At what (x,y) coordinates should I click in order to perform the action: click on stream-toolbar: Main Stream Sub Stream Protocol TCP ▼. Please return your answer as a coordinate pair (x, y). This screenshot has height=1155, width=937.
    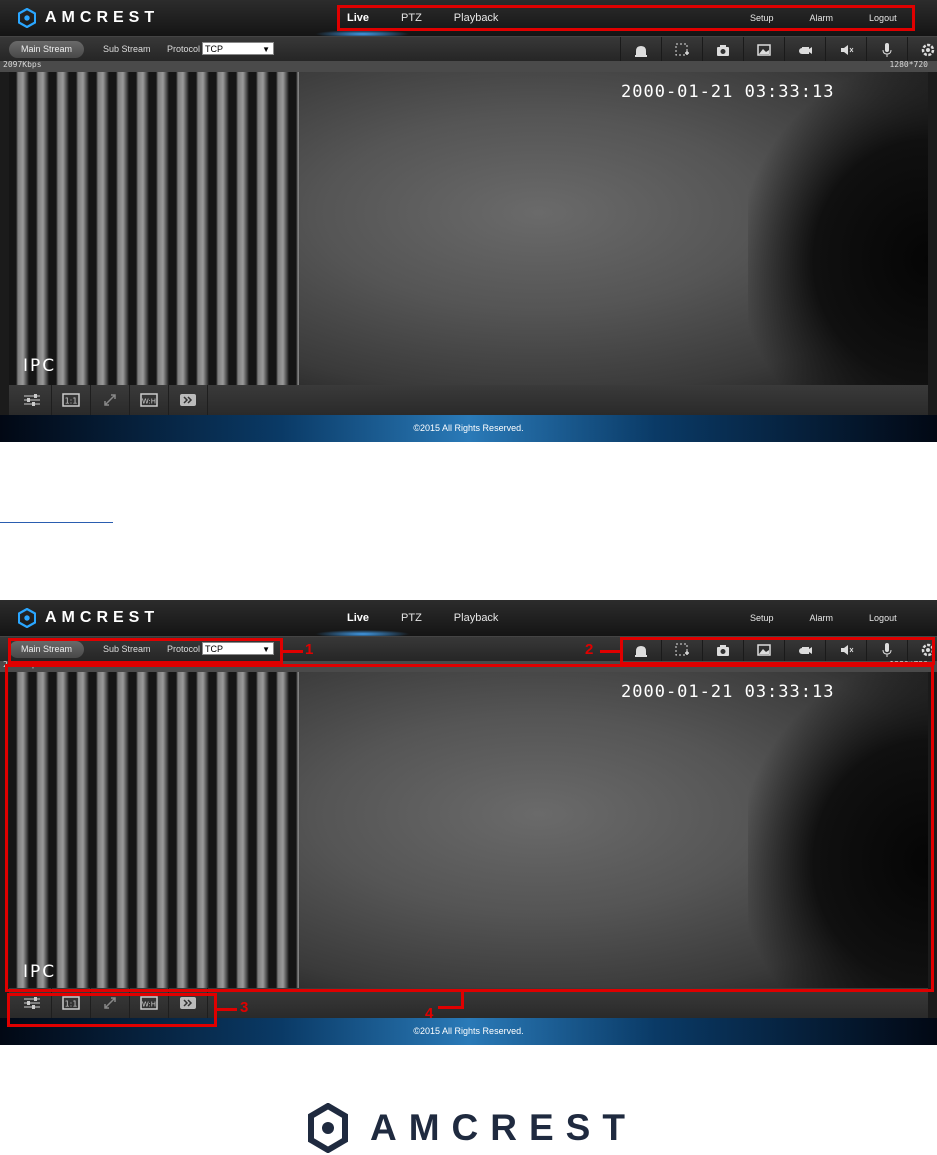
    Looking at the image, I should click on (468, 49).